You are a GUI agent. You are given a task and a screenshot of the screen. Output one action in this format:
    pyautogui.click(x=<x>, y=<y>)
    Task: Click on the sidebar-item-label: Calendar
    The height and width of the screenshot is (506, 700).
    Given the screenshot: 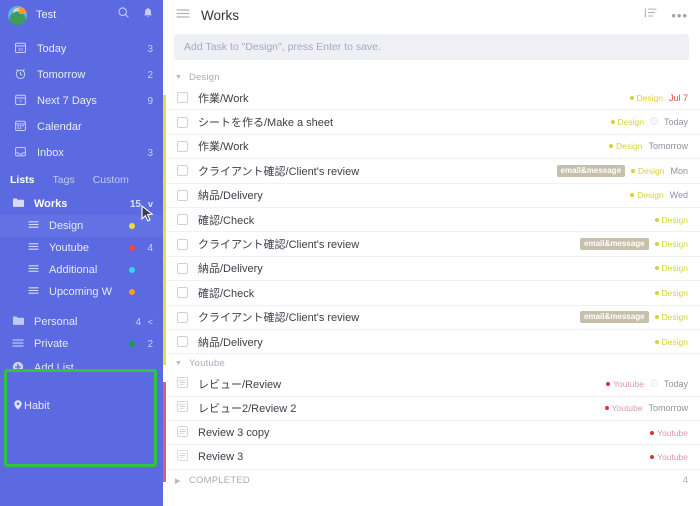 What is the action you would take?
    pyautogui.click(x=59, y=127)
    